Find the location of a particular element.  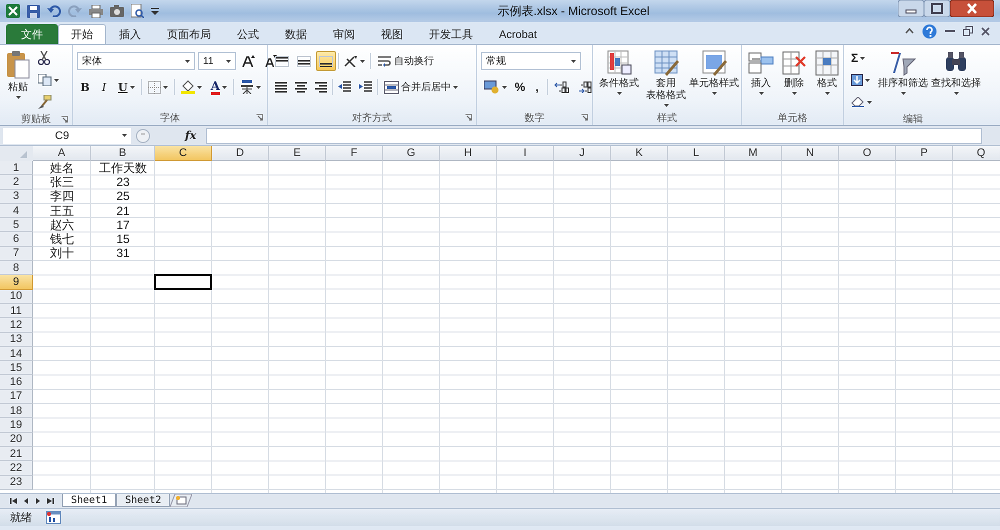

font-color-button: A is located at coordinates (219, 87).